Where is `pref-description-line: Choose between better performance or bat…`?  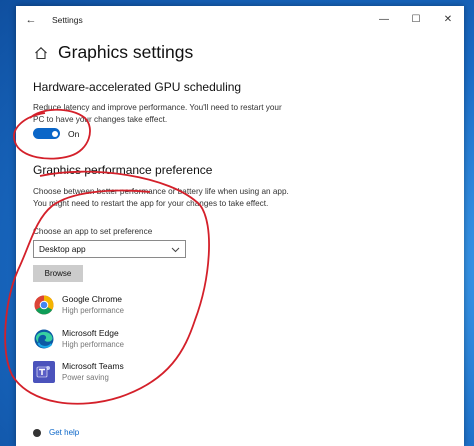 pref-description-line: Choose between better performance or bat… is located at coordinates (161, 191).